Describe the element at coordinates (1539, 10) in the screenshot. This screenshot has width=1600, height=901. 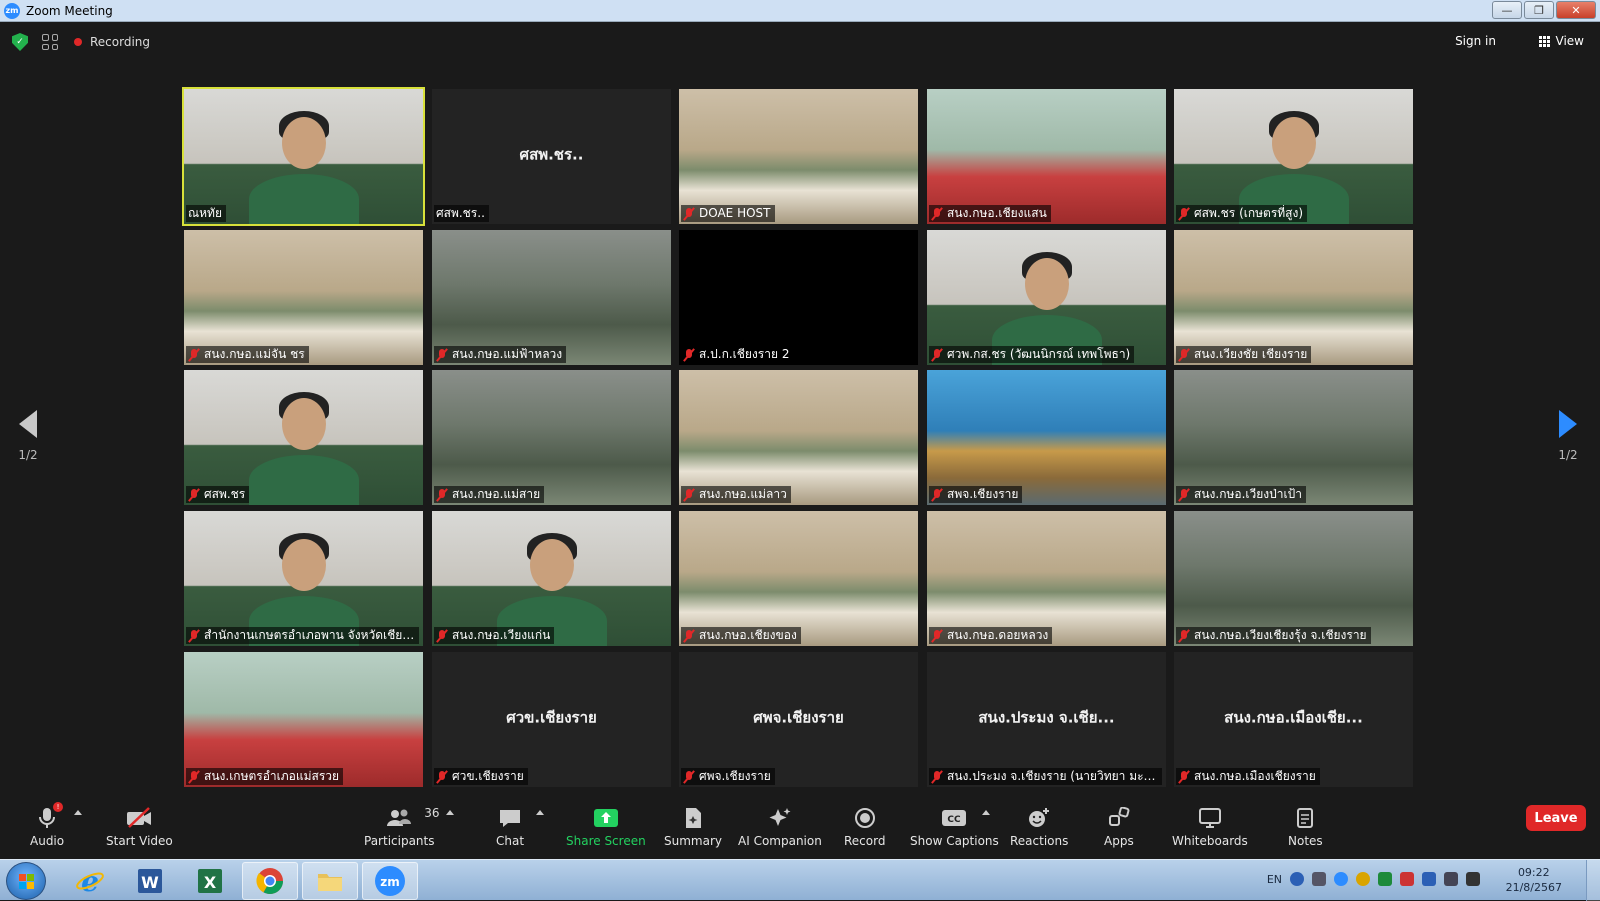
I see `restore-button: ❐` at that location.